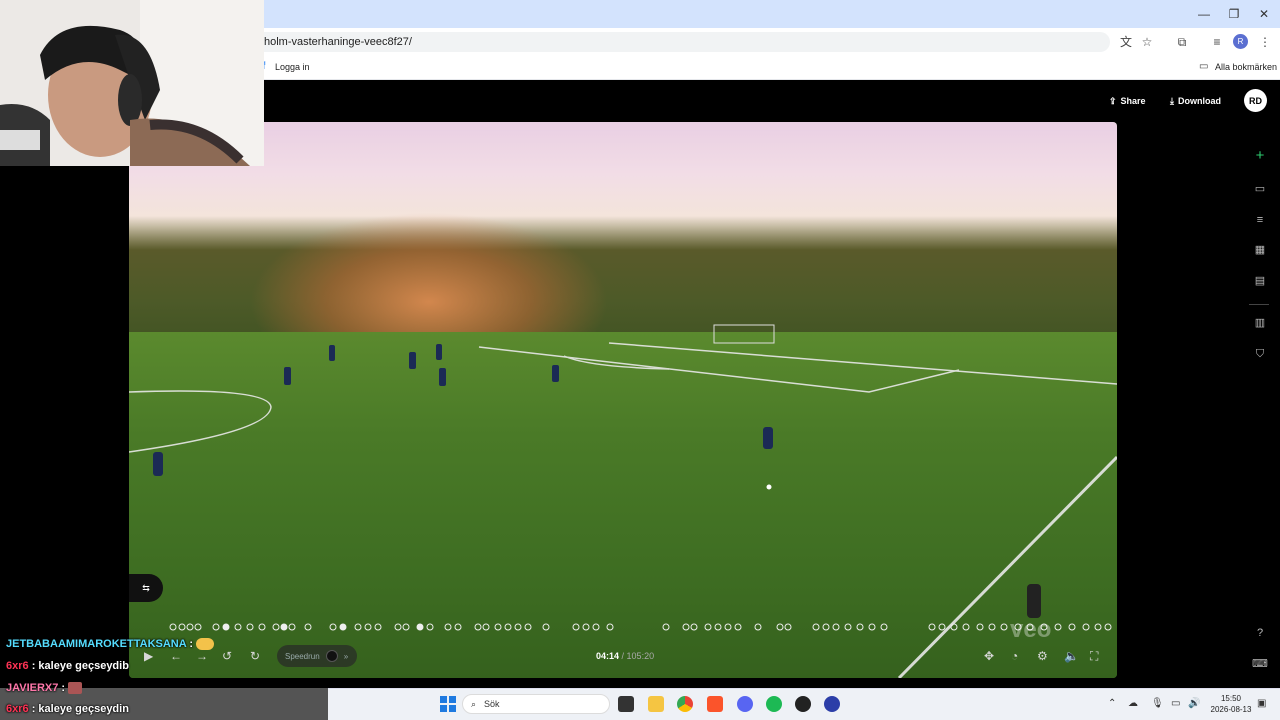  I want to click on discord-icon, so click(745, 704).